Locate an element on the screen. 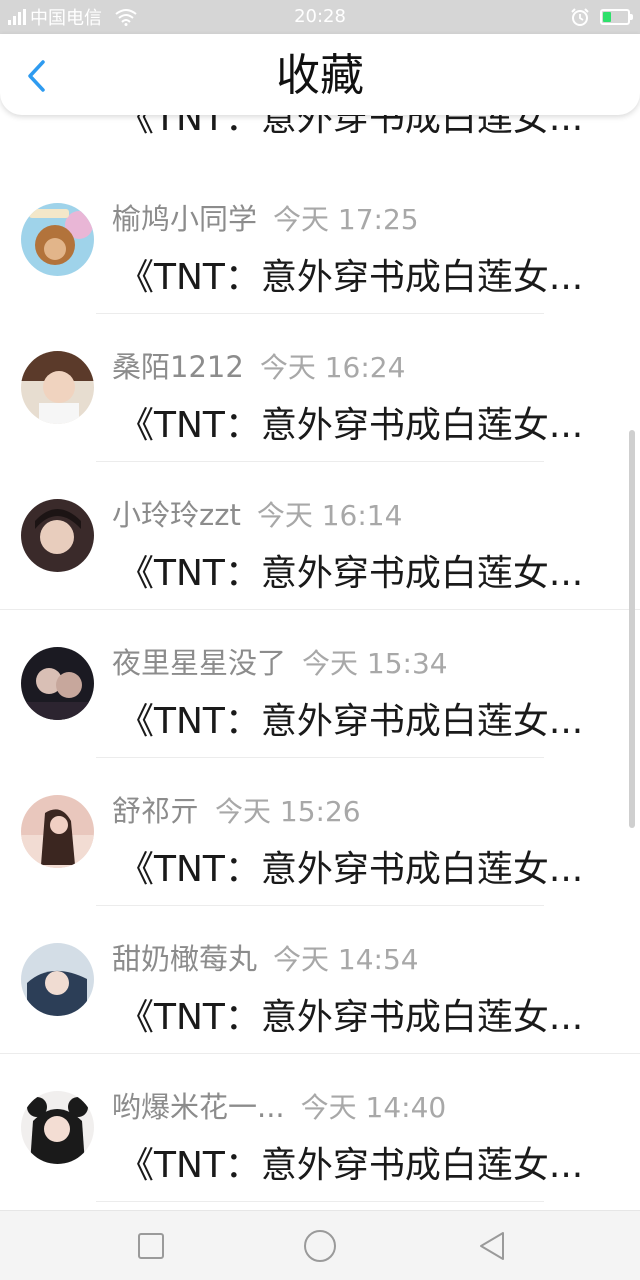  timestamp: 今天 16:14 is located at coordinates (329, 515).